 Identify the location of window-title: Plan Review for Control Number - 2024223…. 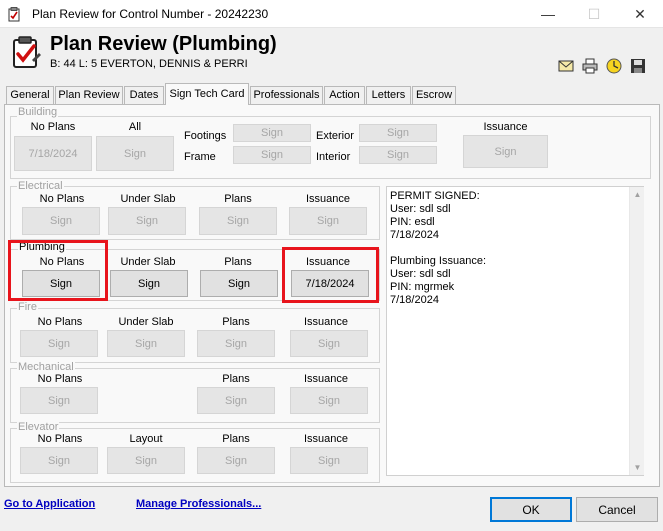
(150, 14).